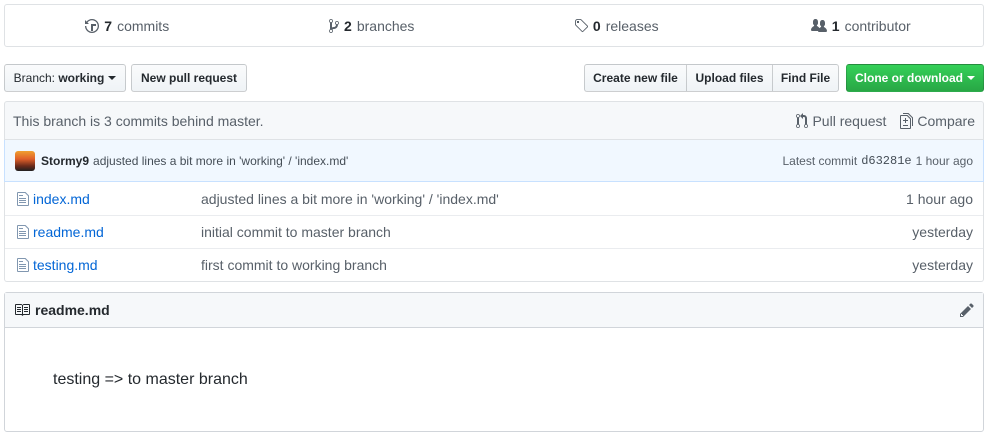 The width and height of the screenshot is (989, 435). What do you see at coordinates (494, 310) in the screenshot?
I see `readme-header: readme.md` at bounding box center [494, 310].